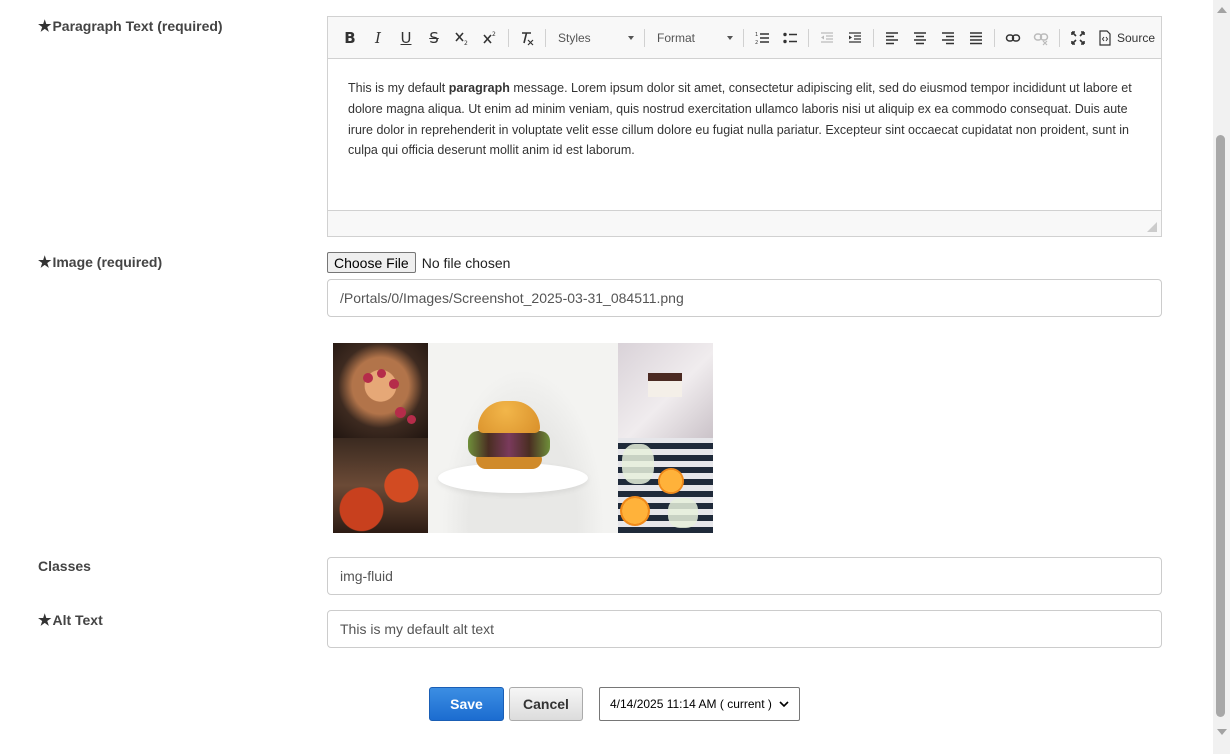 This screenshot has width=1230, height=754. What do you see at coordinates (1152, 227) in the screenshot?
I see `resize-grip-icon` at bounding box center [1152, 227].